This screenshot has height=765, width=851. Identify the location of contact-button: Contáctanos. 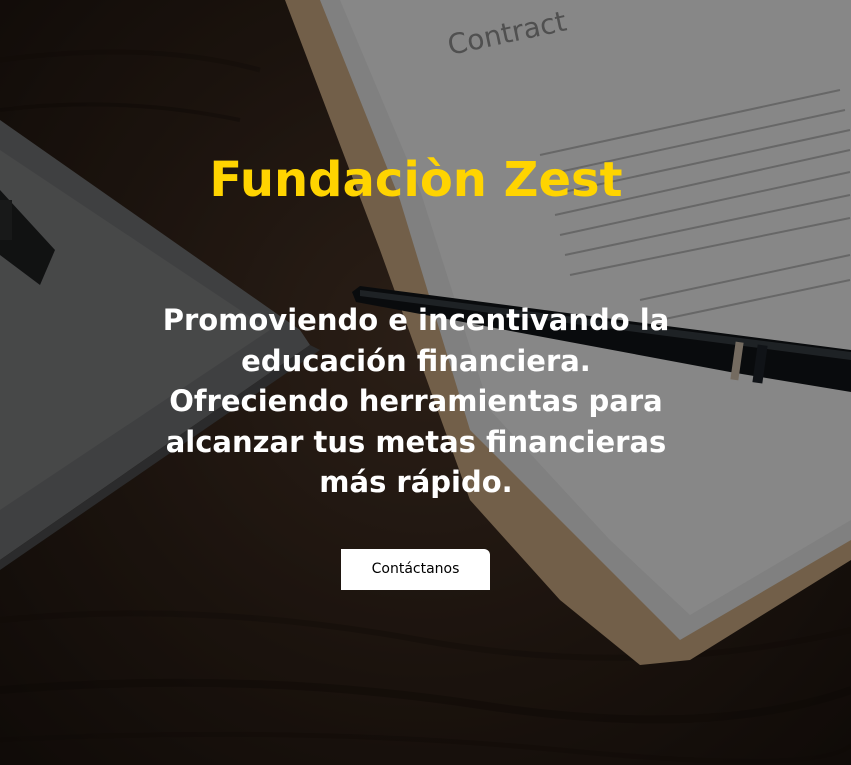
(415, 569).